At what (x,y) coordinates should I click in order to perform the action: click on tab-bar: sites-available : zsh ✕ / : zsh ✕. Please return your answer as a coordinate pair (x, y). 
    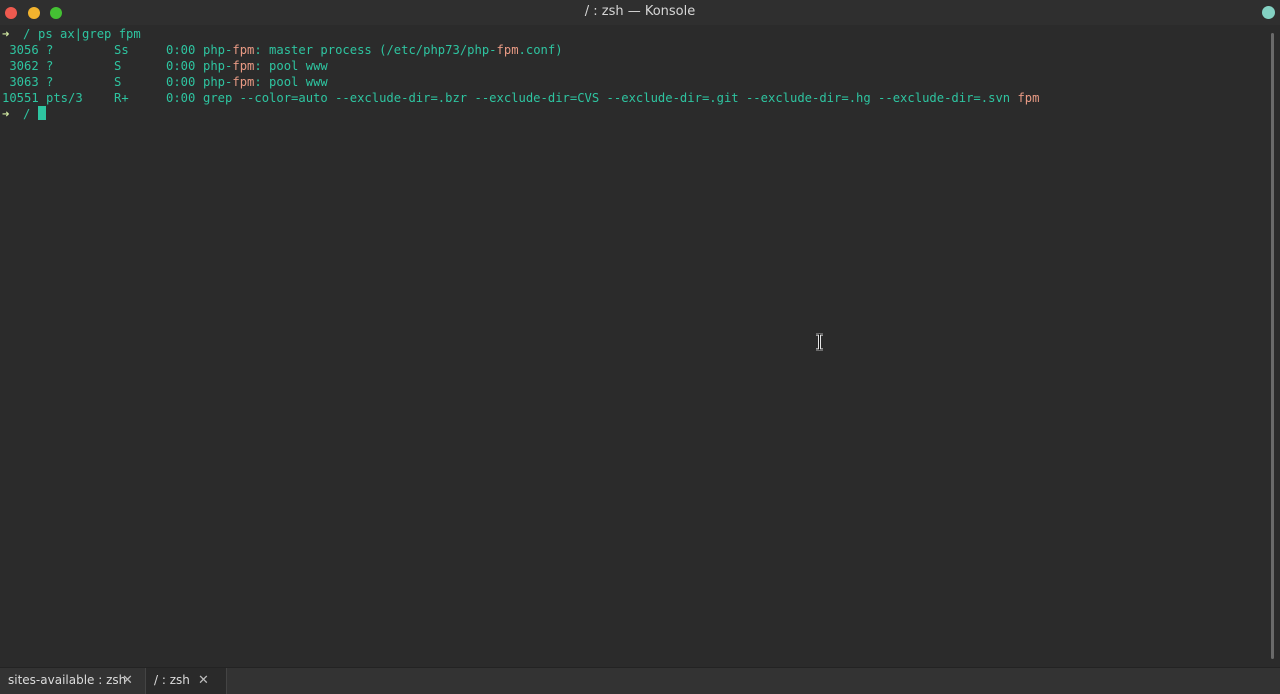
    Looking at the image, I should click on (640, 680).